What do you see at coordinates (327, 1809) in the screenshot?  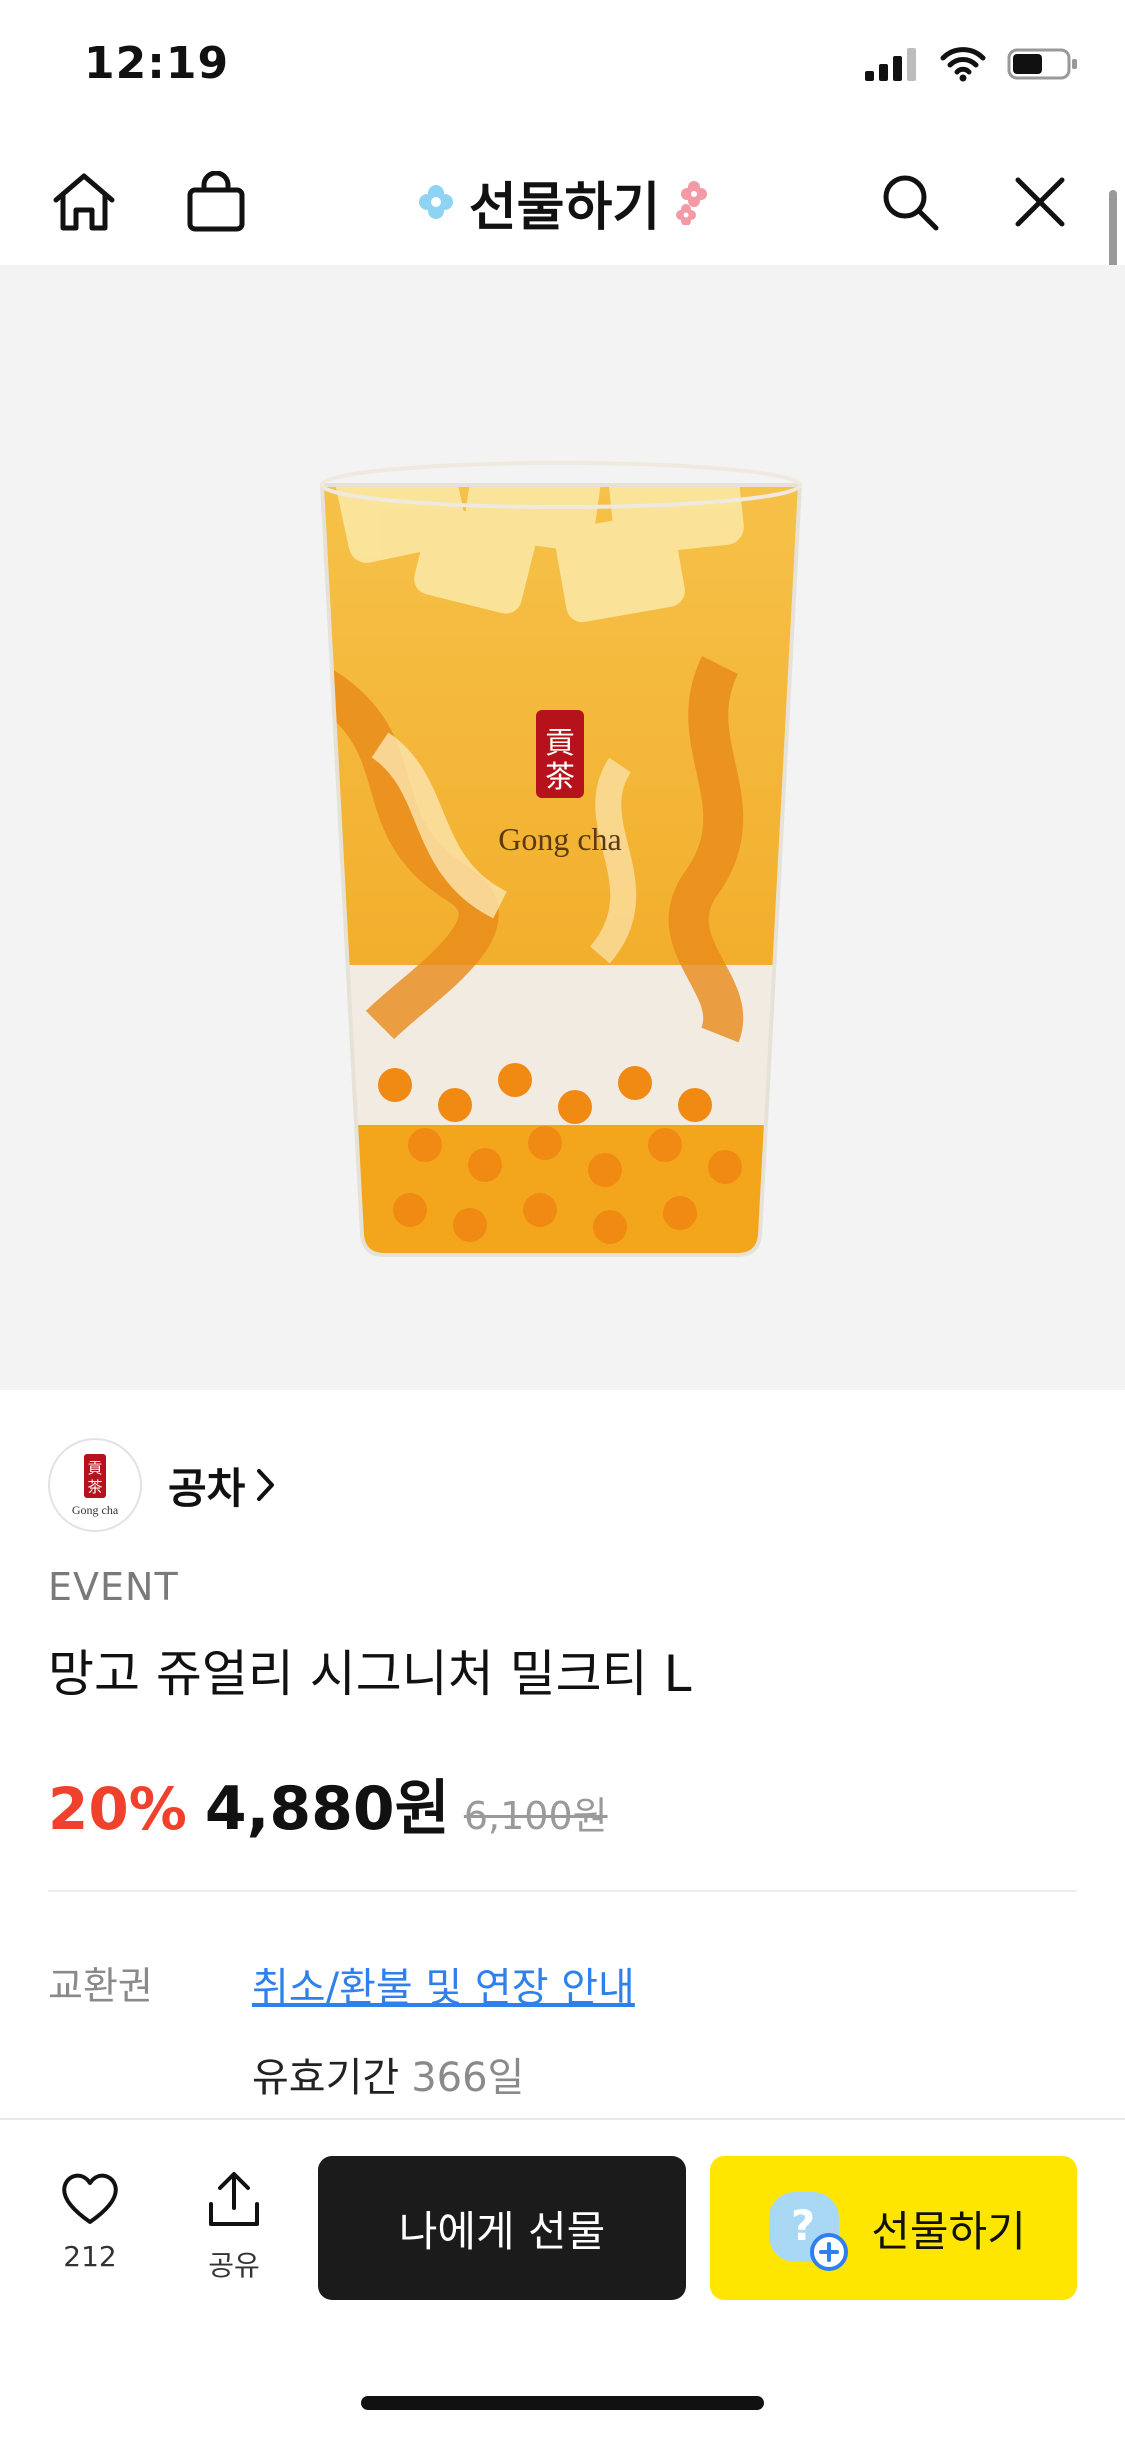 I see `sale-price: 4,880원` at bounding box center [327, 1809].